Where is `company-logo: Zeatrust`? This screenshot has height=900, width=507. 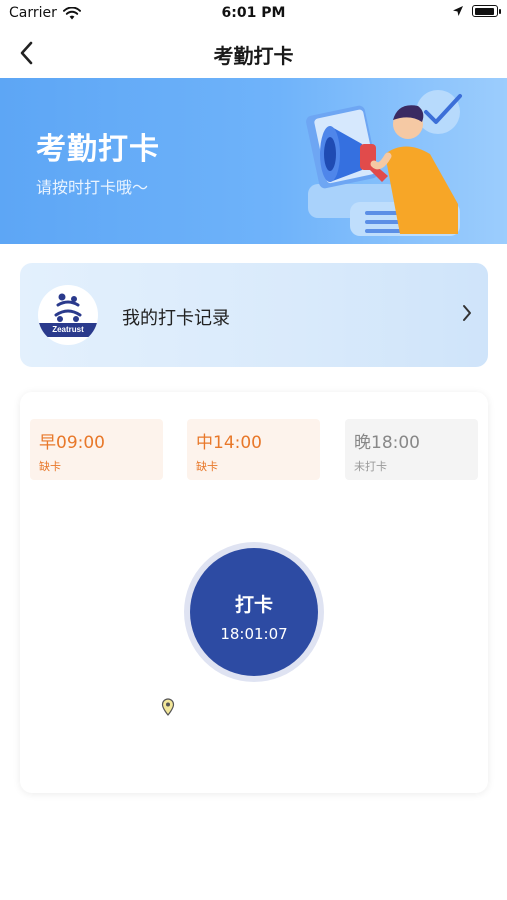 company-logo: Zeatrust is located at coordinates (68, 315).